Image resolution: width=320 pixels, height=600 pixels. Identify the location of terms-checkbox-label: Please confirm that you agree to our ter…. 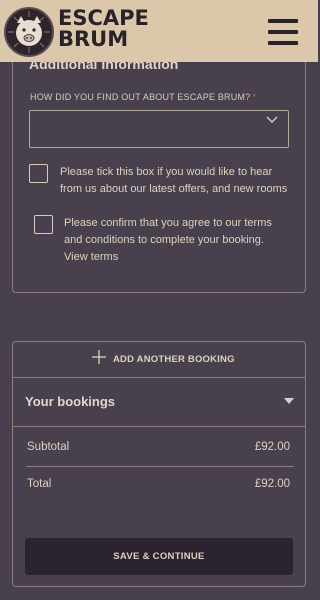
(176, 240).